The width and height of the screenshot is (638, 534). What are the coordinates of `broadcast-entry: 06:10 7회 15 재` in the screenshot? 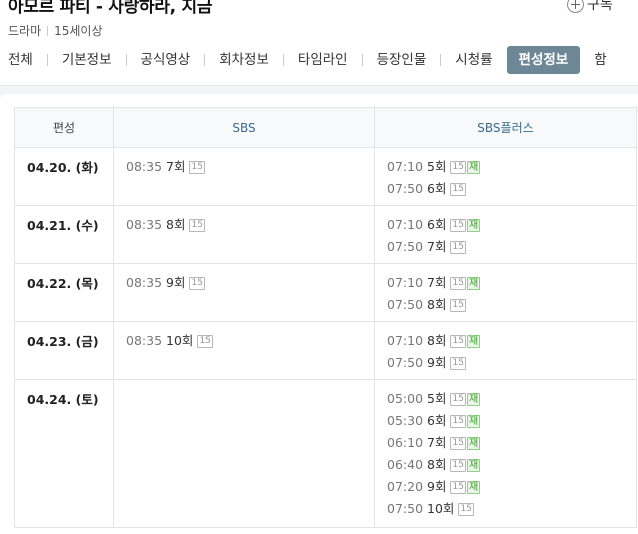 It's located at (505, 443).